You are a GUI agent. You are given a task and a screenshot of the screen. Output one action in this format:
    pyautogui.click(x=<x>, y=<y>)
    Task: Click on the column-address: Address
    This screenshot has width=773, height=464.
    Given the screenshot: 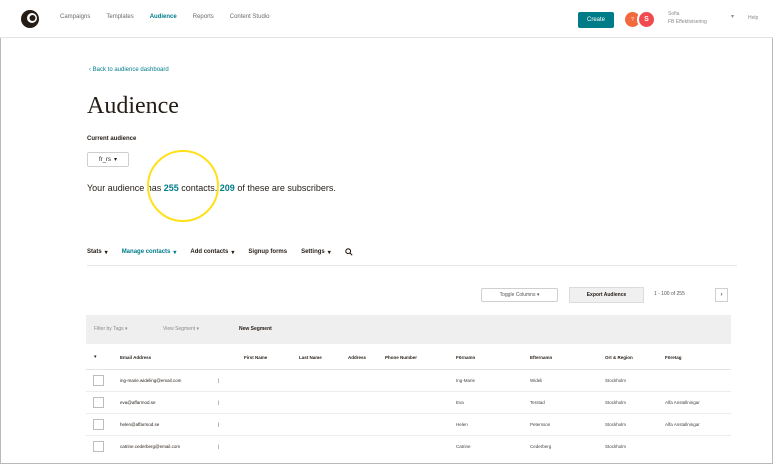 What is the action you would take?
    pyautogui.click(x=357, y=357)
    